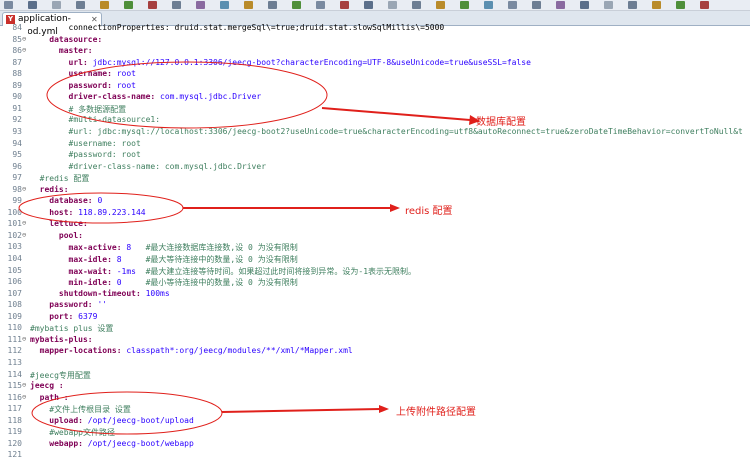  I want to click on code-line: max-active: 8 #最大连接数据库连接数,设 0 为没有限制, so click(164, 247).